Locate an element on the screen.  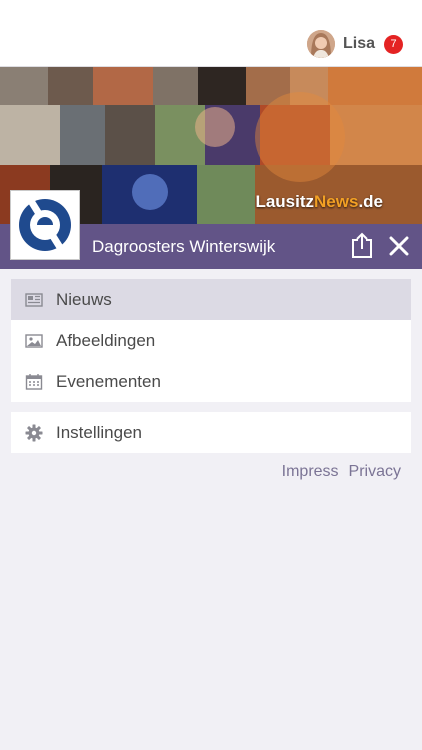
menu-item-evenementen: Evenementen is located at coordinates (211, 381).